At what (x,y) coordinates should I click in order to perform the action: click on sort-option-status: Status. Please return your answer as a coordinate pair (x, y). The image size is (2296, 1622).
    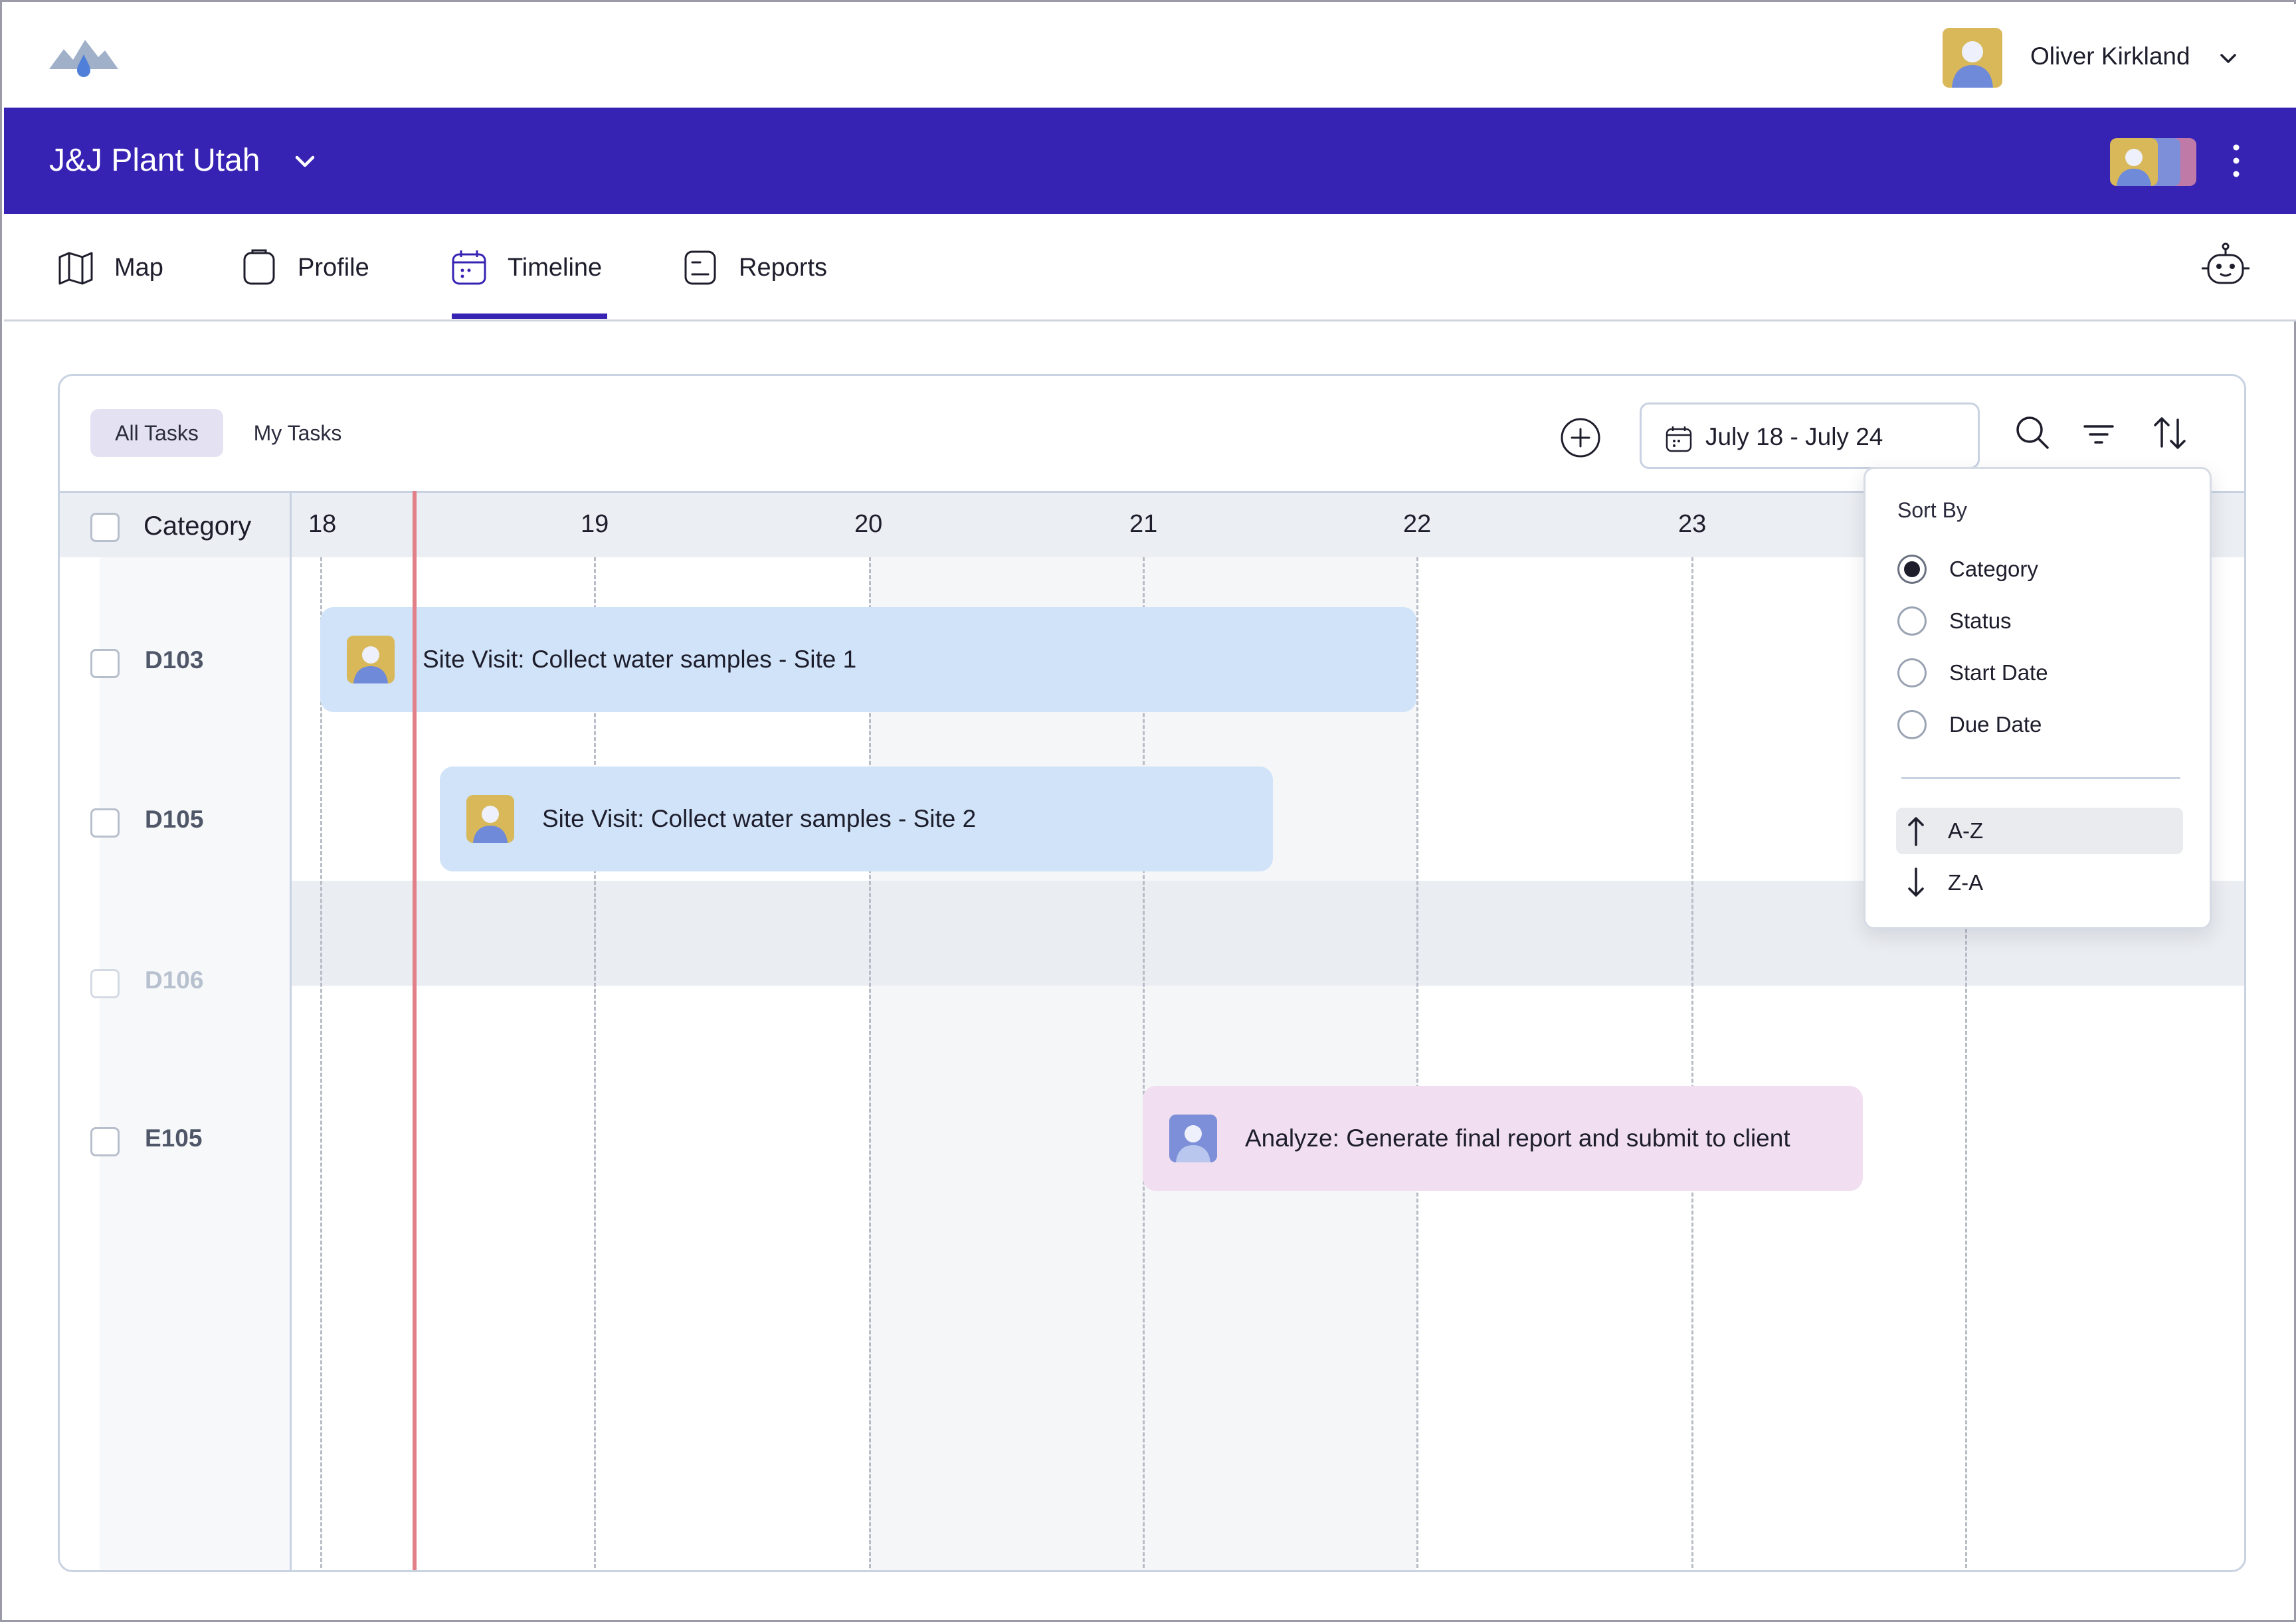
    Looking at the image, I should click on (1954, 621).